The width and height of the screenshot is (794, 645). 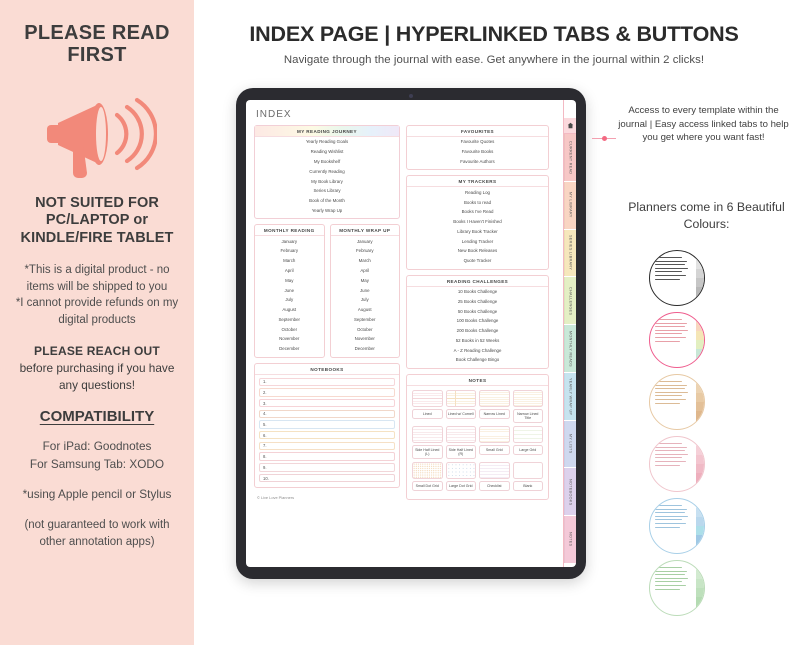 I want to click on note-label: Large Grid, so click(x=527, y=450).